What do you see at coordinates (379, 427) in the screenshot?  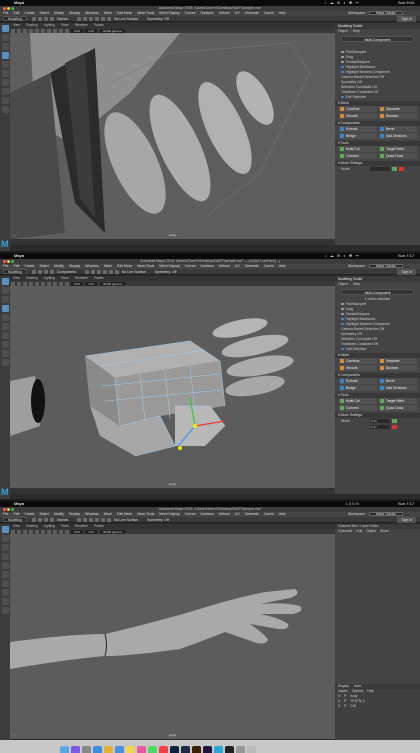 I see `world-y-field: 4.47` at bounding box center [379, 427].